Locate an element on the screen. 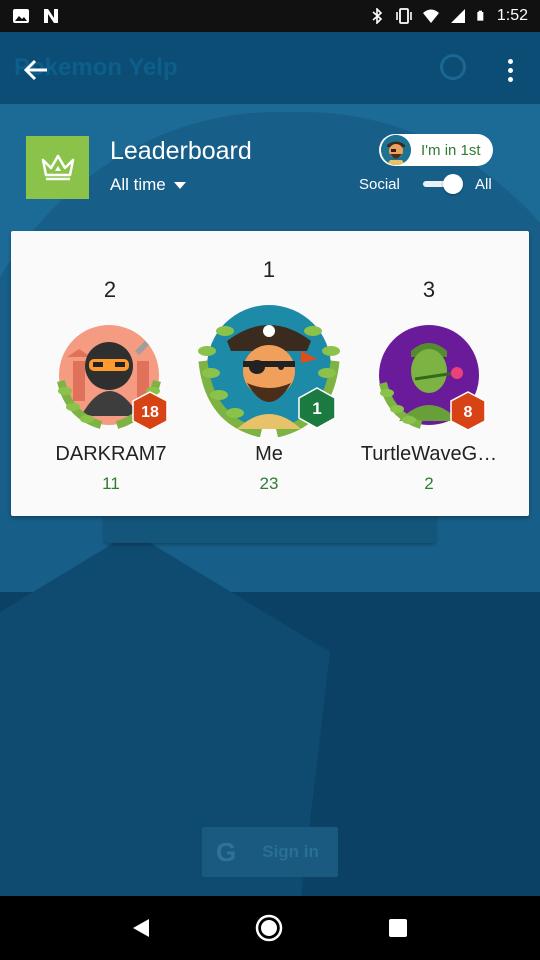  page-title: Leaderboard is located at coordinates (181, 151).